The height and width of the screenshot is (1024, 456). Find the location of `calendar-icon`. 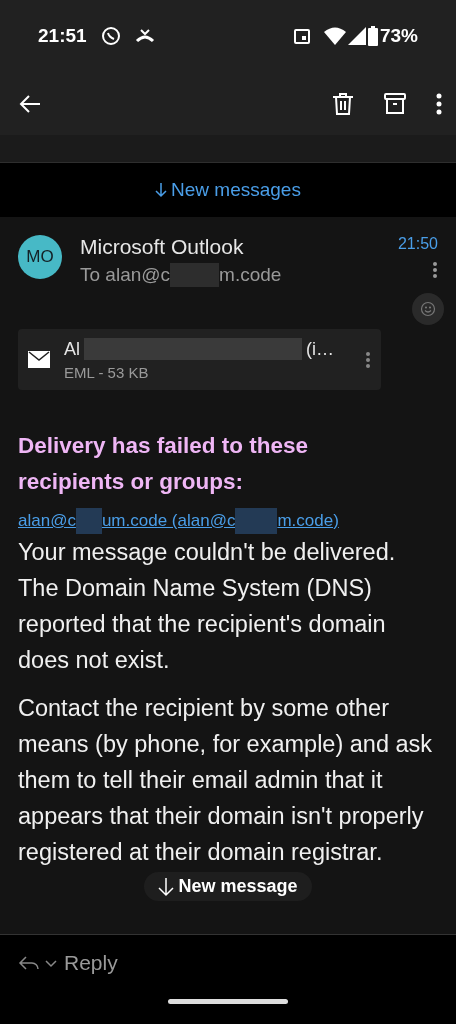

calendar-icon is located at coordinates (301, 36).